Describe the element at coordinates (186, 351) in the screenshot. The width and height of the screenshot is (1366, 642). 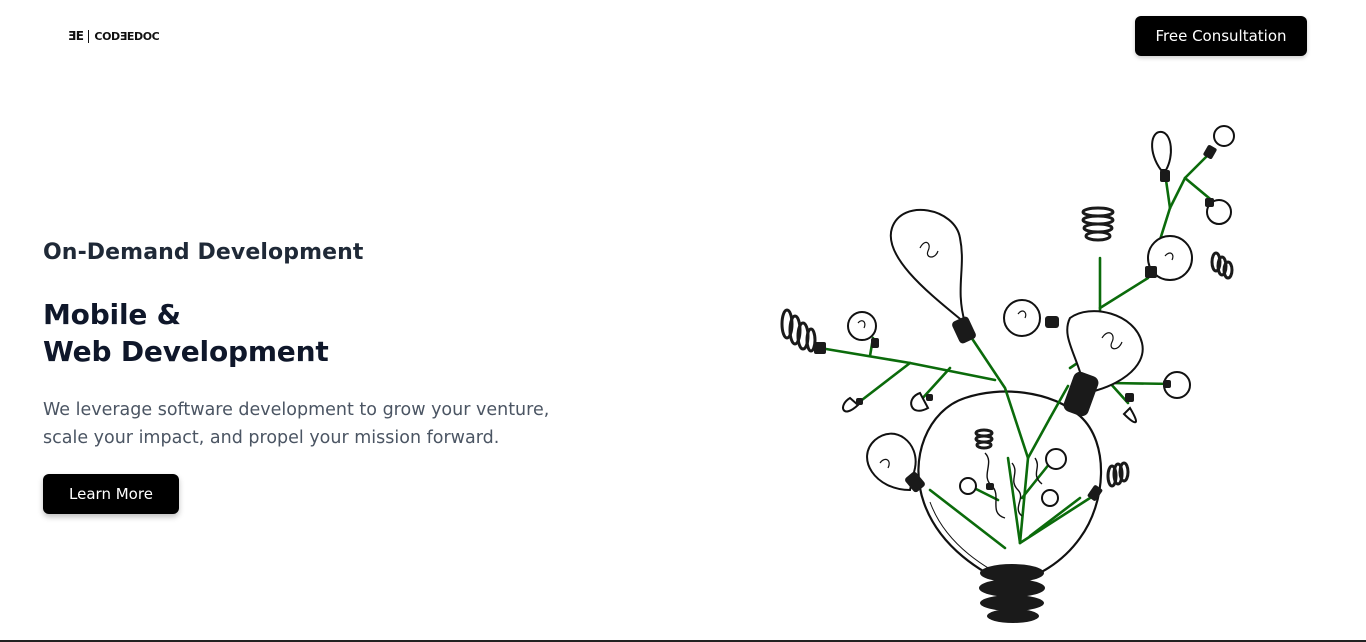
I see `hero-title-line-2: Web Development` at that location.